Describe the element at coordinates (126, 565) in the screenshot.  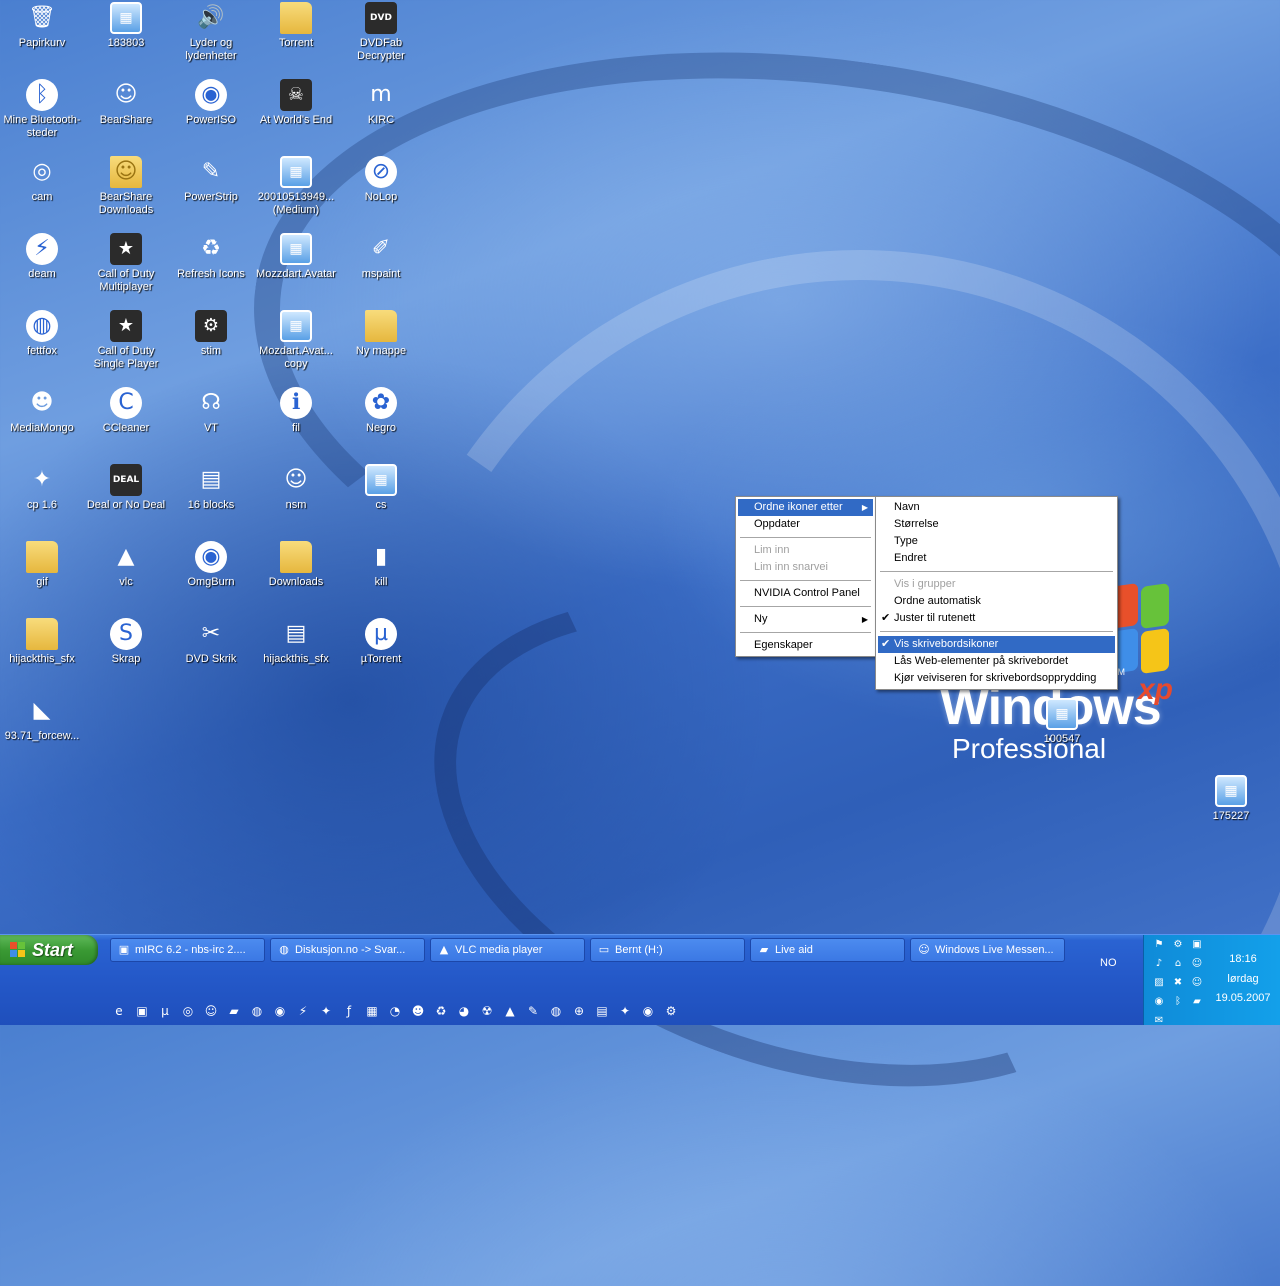
I see `desktop-icon: ▲ vlc` at that location.